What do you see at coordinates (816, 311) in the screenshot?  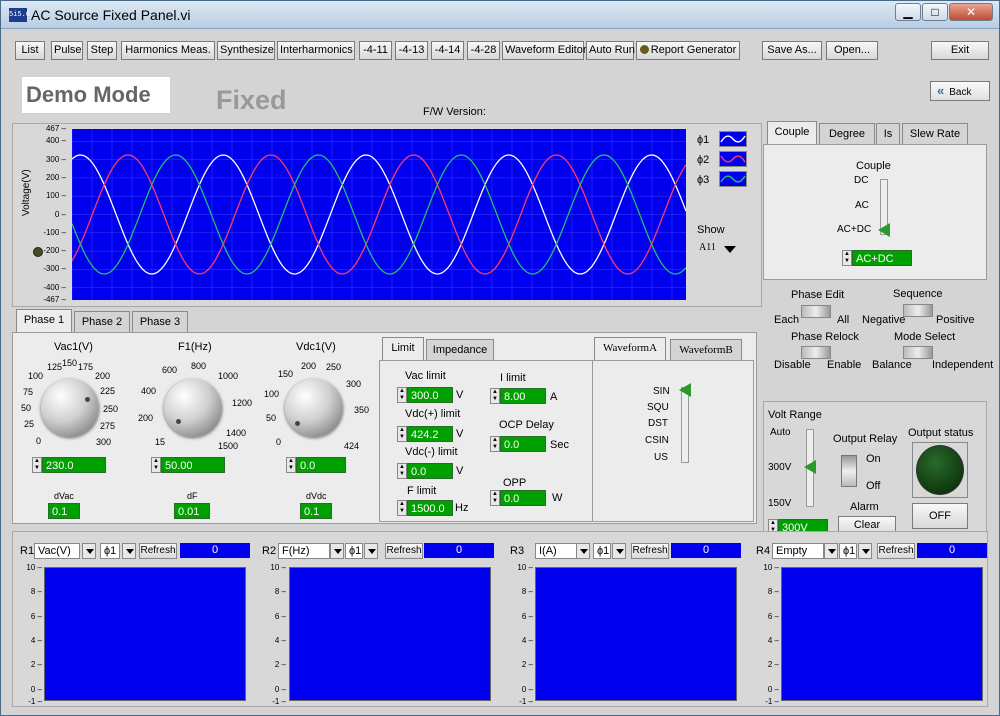 I see `phase-edit-toggle` at bounding box center [816, 311].